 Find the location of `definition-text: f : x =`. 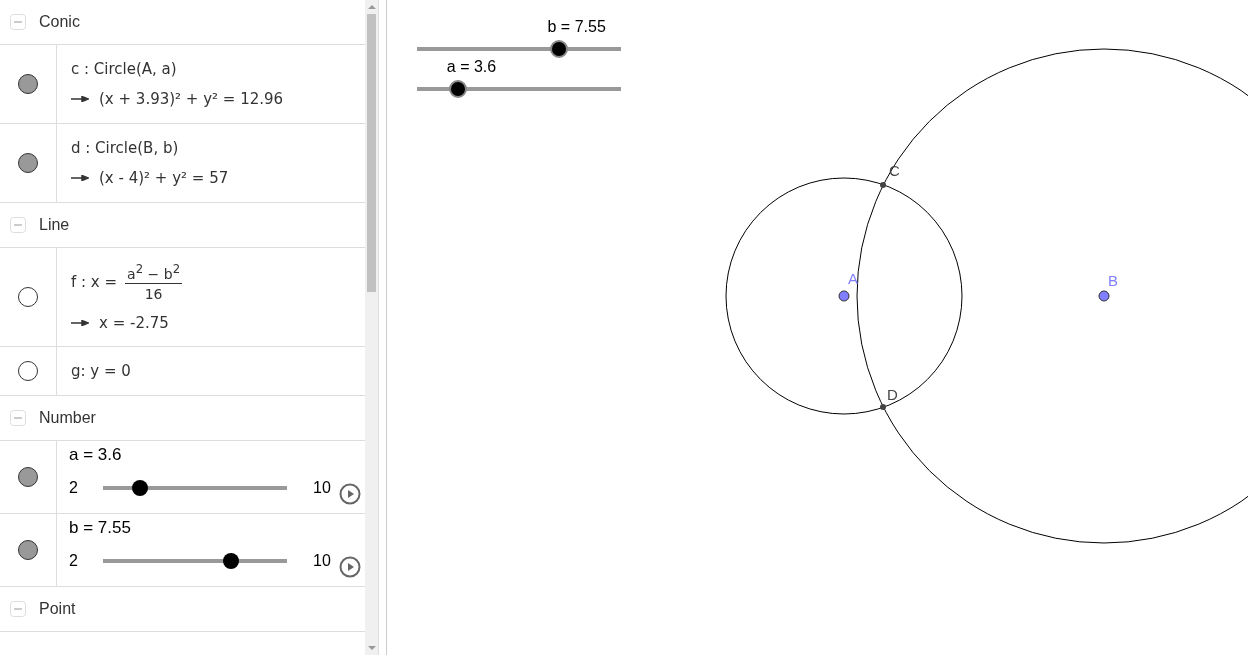

definition-text: f : x = is located at coordinates (94, 282).